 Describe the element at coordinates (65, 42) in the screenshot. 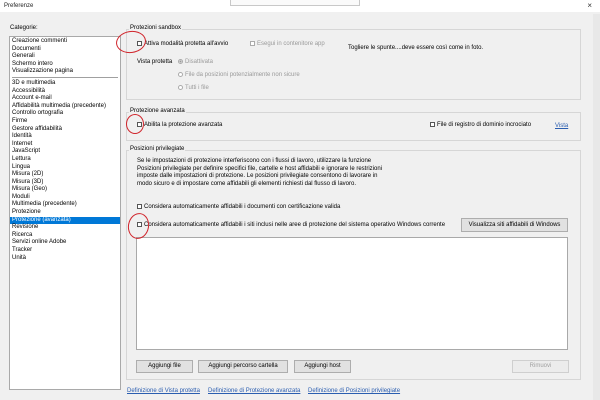

I see `category-item: Creazione commenti` at that location.